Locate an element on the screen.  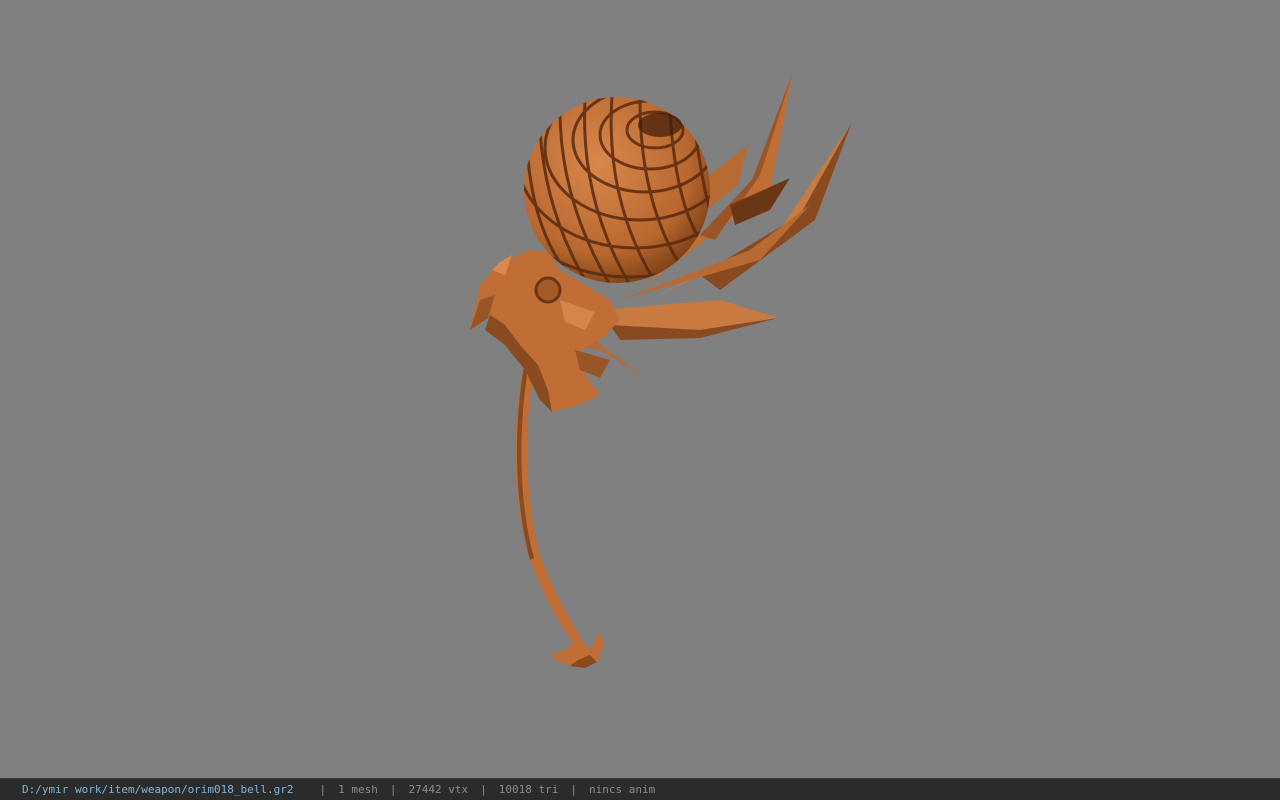
vertex-count-label: 27442 vtx is located at coordinates (438, 789).